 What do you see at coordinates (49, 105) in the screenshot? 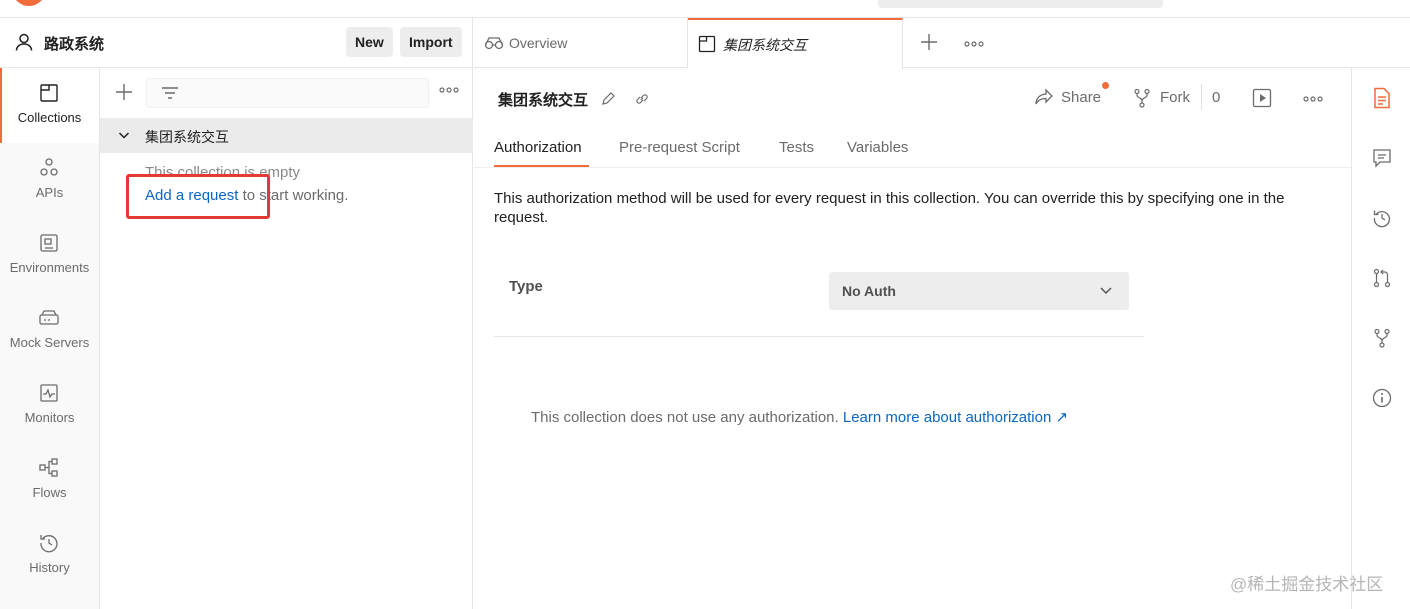
I see `sidebar-item-collections: Collections` at bounding box center [49, 105].